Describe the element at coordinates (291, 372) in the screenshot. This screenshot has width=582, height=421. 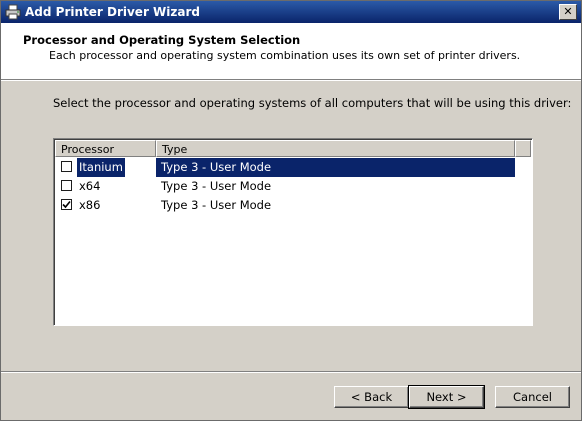
I see `footer-divider-highlight` at that location.